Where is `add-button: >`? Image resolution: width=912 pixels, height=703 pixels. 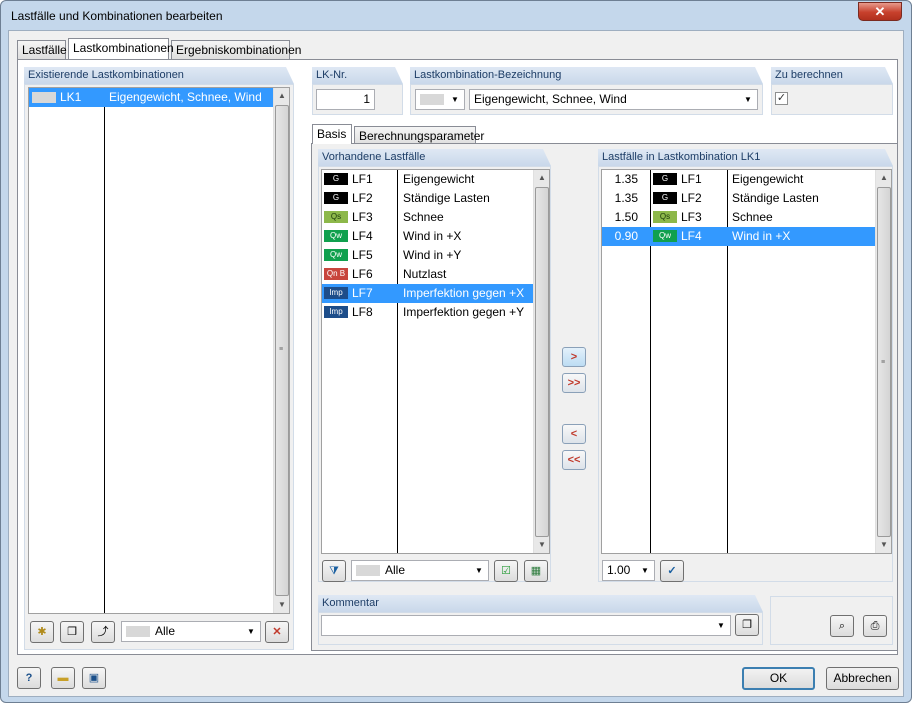
add-button: > is located at coordinates (574, 357).